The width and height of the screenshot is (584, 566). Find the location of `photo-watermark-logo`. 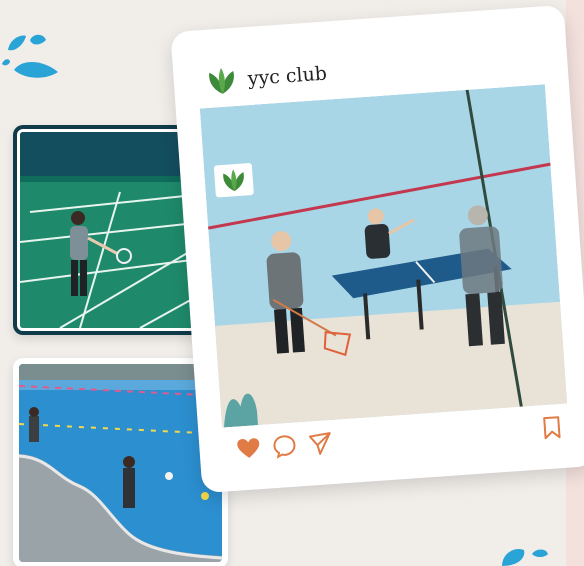

photo-watermark-logo is located at coordinates (233, 180).